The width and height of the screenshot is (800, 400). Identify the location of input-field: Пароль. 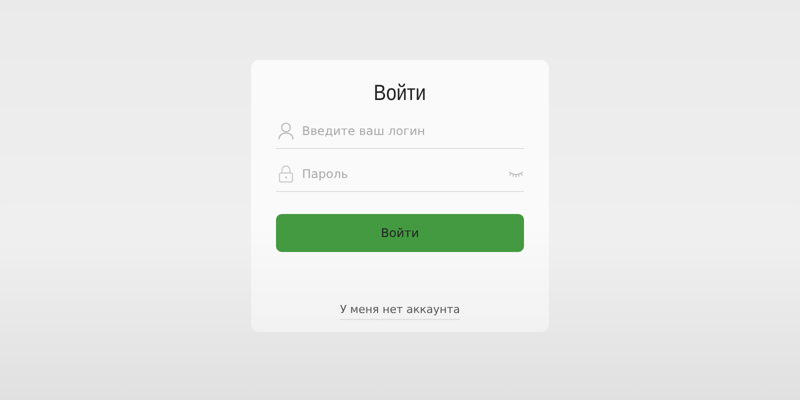
(401, 174).